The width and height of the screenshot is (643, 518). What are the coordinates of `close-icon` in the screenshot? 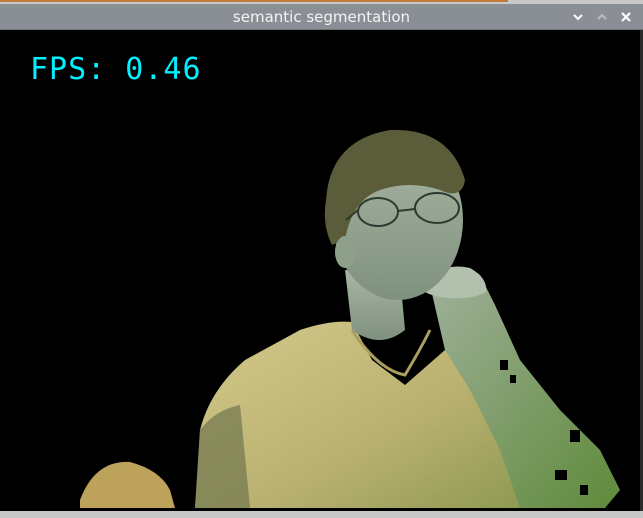 It's located at (626, 17).